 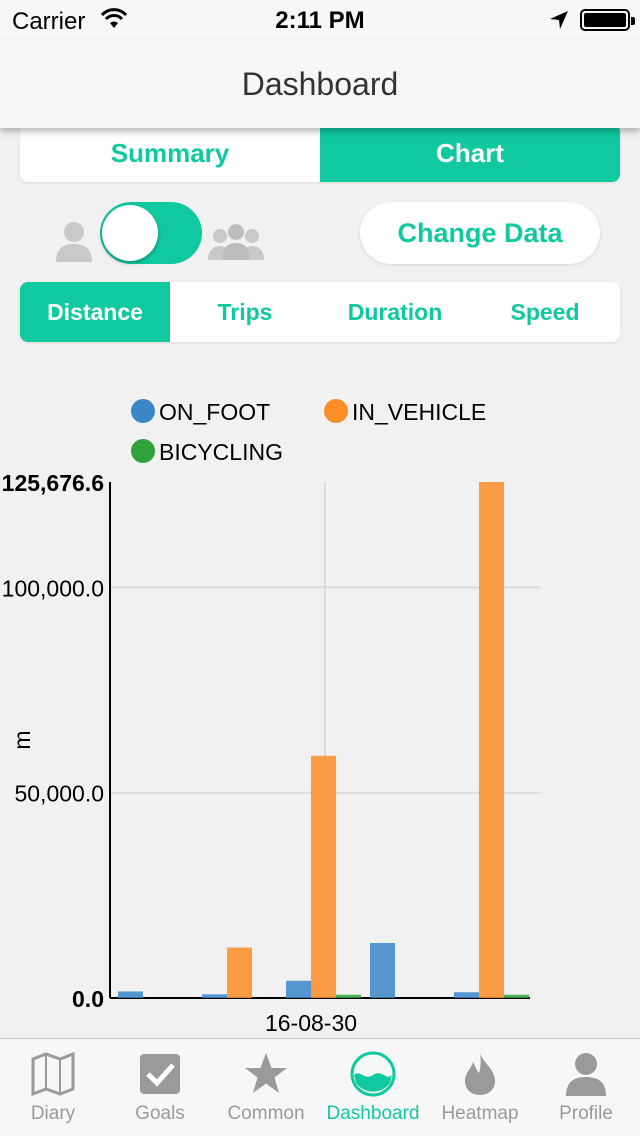 I want to click on tabbar-item-heatmap: Heatmap, so click(x=480, y=1087).